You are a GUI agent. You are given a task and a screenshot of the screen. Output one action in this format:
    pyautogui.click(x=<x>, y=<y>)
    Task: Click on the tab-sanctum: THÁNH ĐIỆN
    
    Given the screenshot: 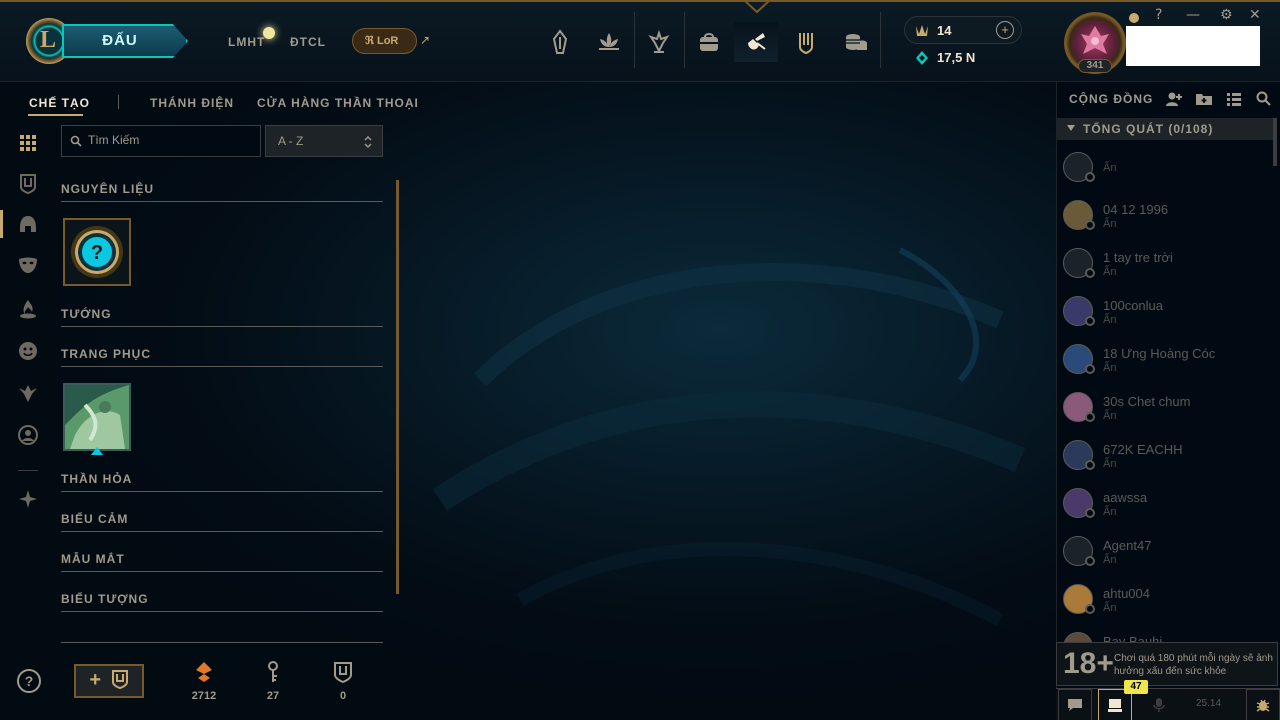 What is the action you would take?
    pyautogui.click(x=192, y=103)
    